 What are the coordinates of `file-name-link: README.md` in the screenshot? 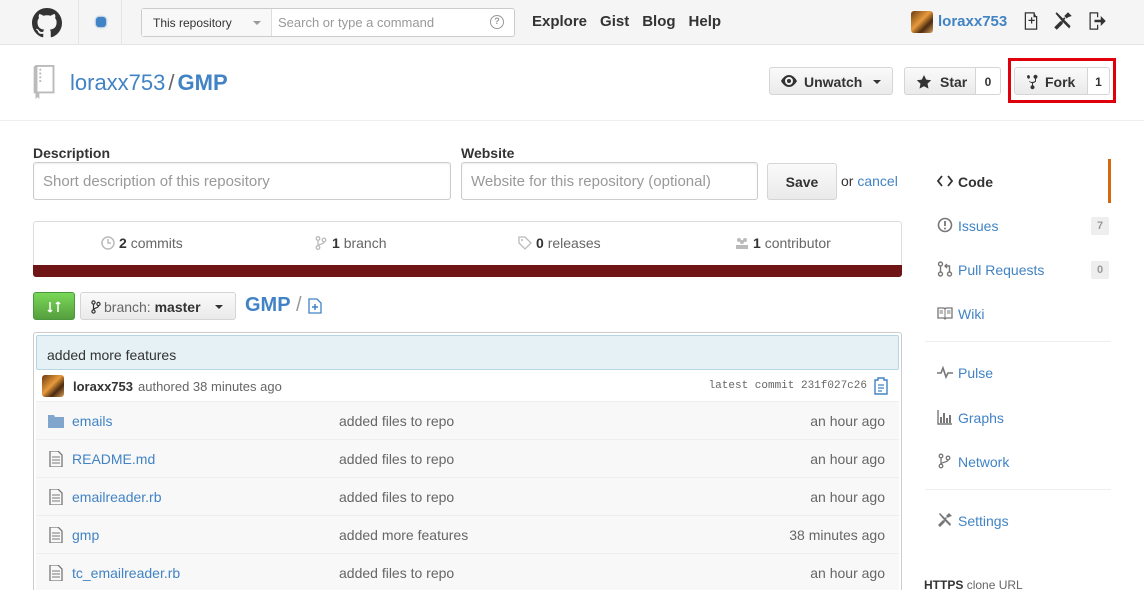 It's located at (113, 459).